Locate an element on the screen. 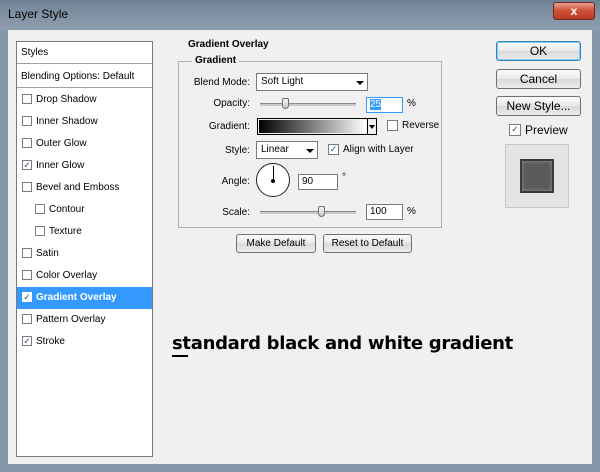 The width and height of the screenshot is (600, 472). style-item-inner-glow: ✓ Inner Glow is located at coordinates (84, 166).